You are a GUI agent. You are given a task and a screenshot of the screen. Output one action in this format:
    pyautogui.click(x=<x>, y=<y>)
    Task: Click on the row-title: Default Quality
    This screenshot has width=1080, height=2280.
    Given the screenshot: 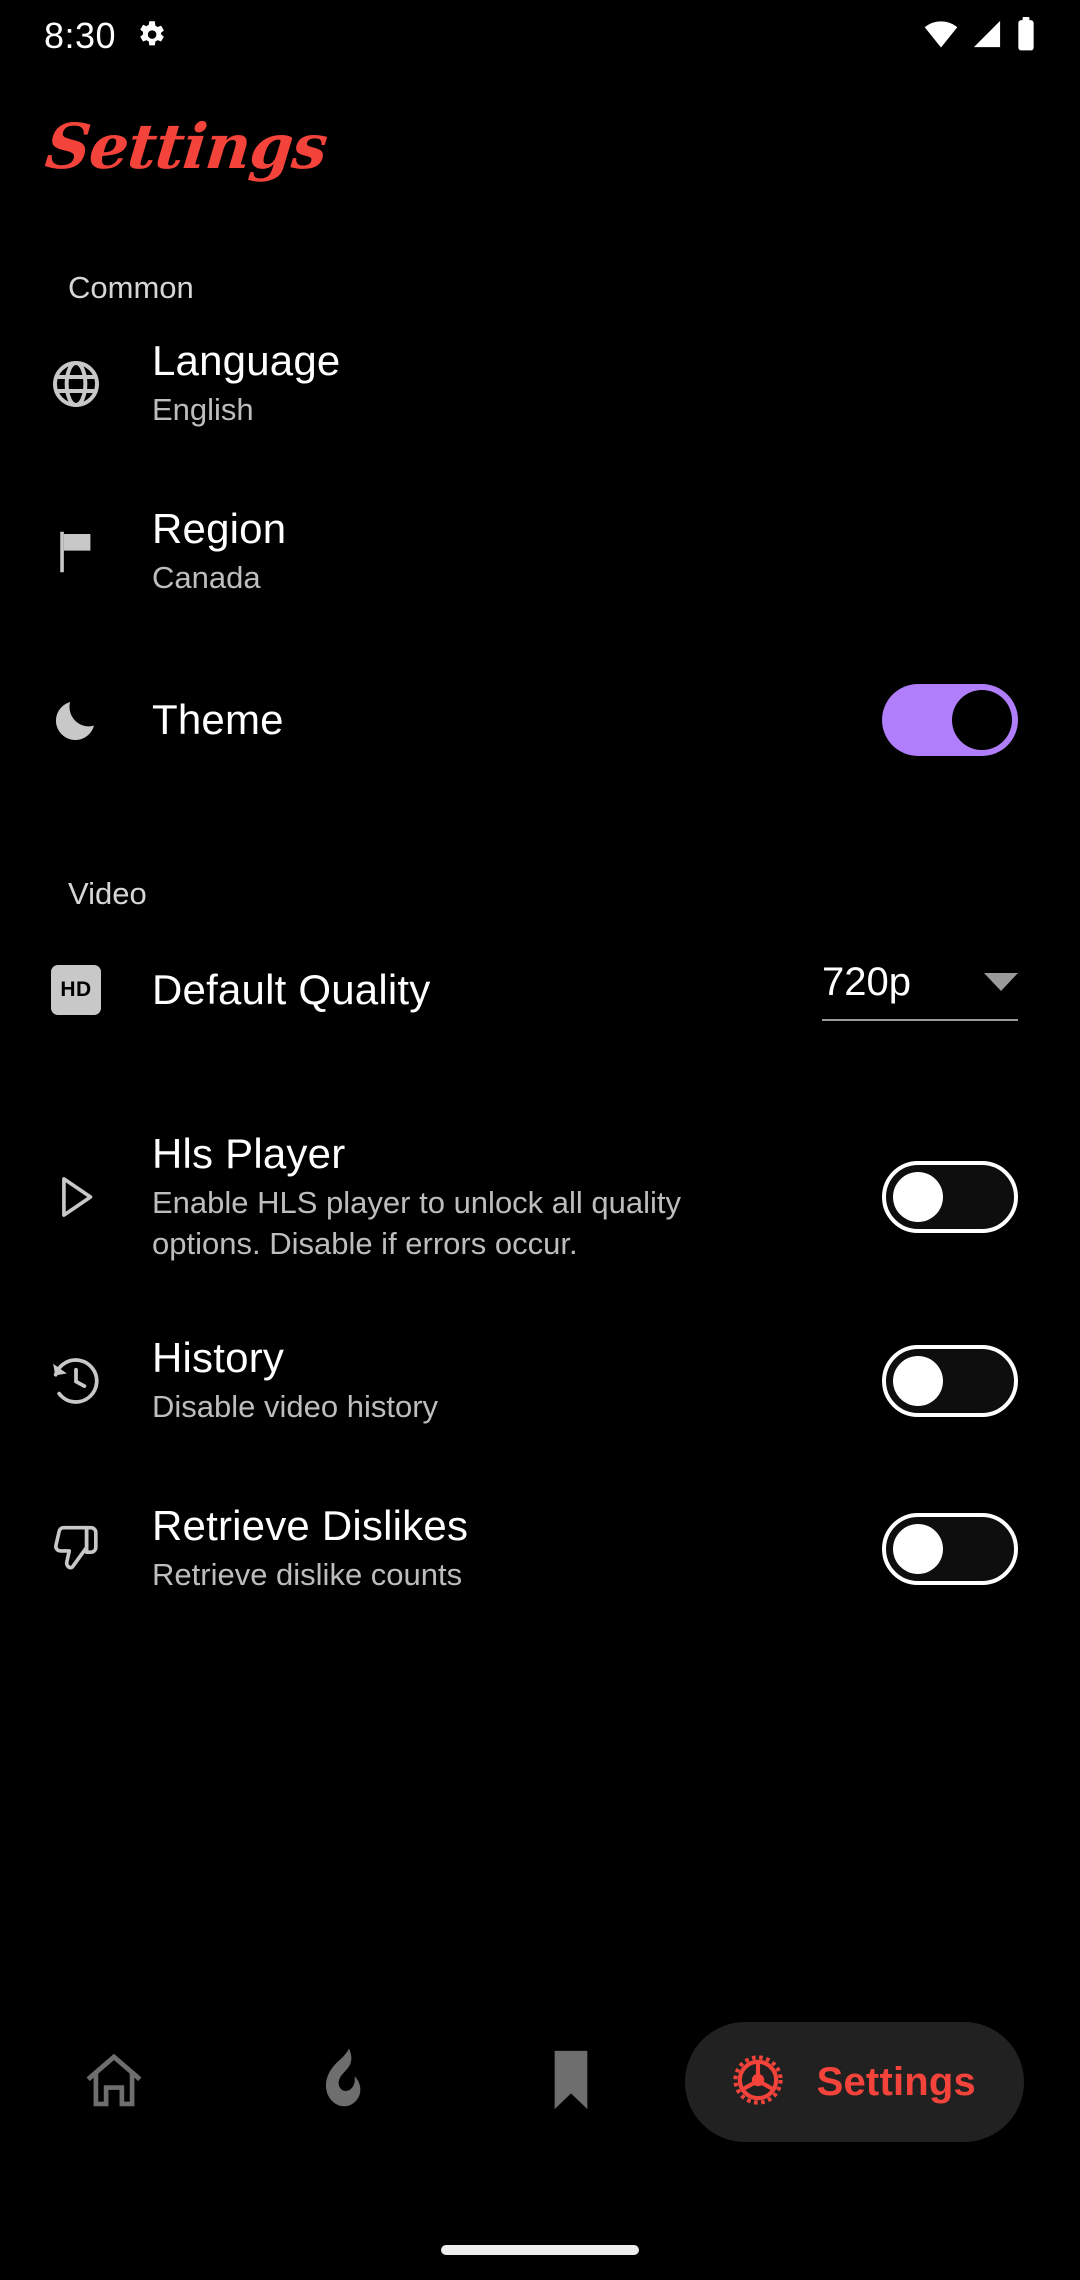 What is the action you would take?
    pyautogui.click(x=291, y=990)
    